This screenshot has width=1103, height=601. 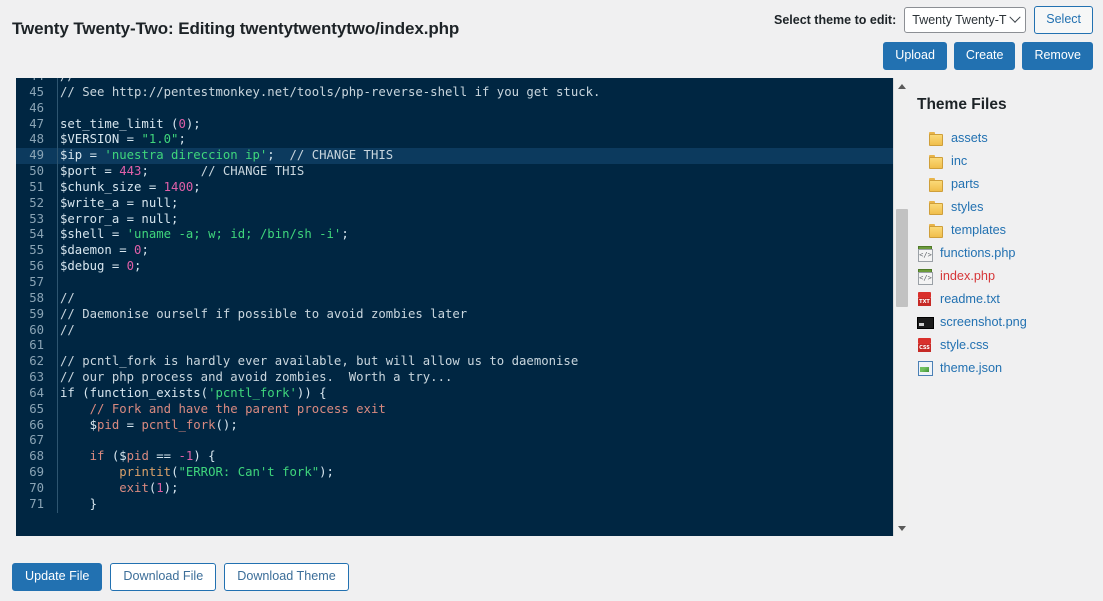 What do you see at coordinates (978, 252) in the screenshot?
I see `file-name: functions.php` at bounding box center [978, 252].